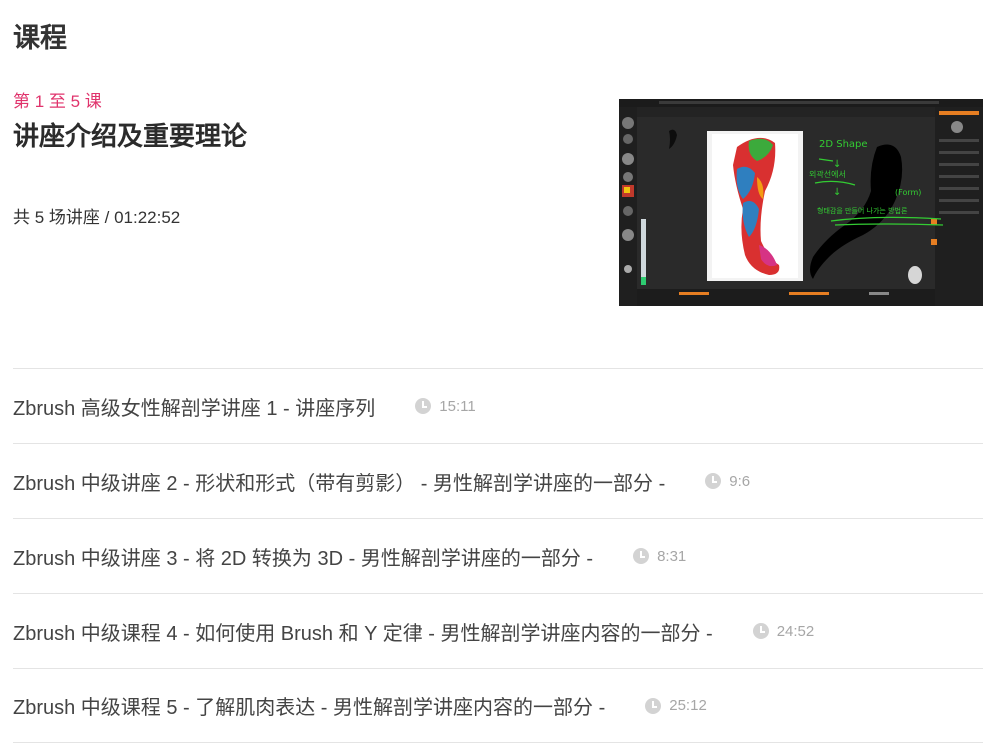  Describe the element at coordinates (97, 217) in the screenshot. I see `section-meta: 共 5 场讲座 / 01:22:52` at that location.